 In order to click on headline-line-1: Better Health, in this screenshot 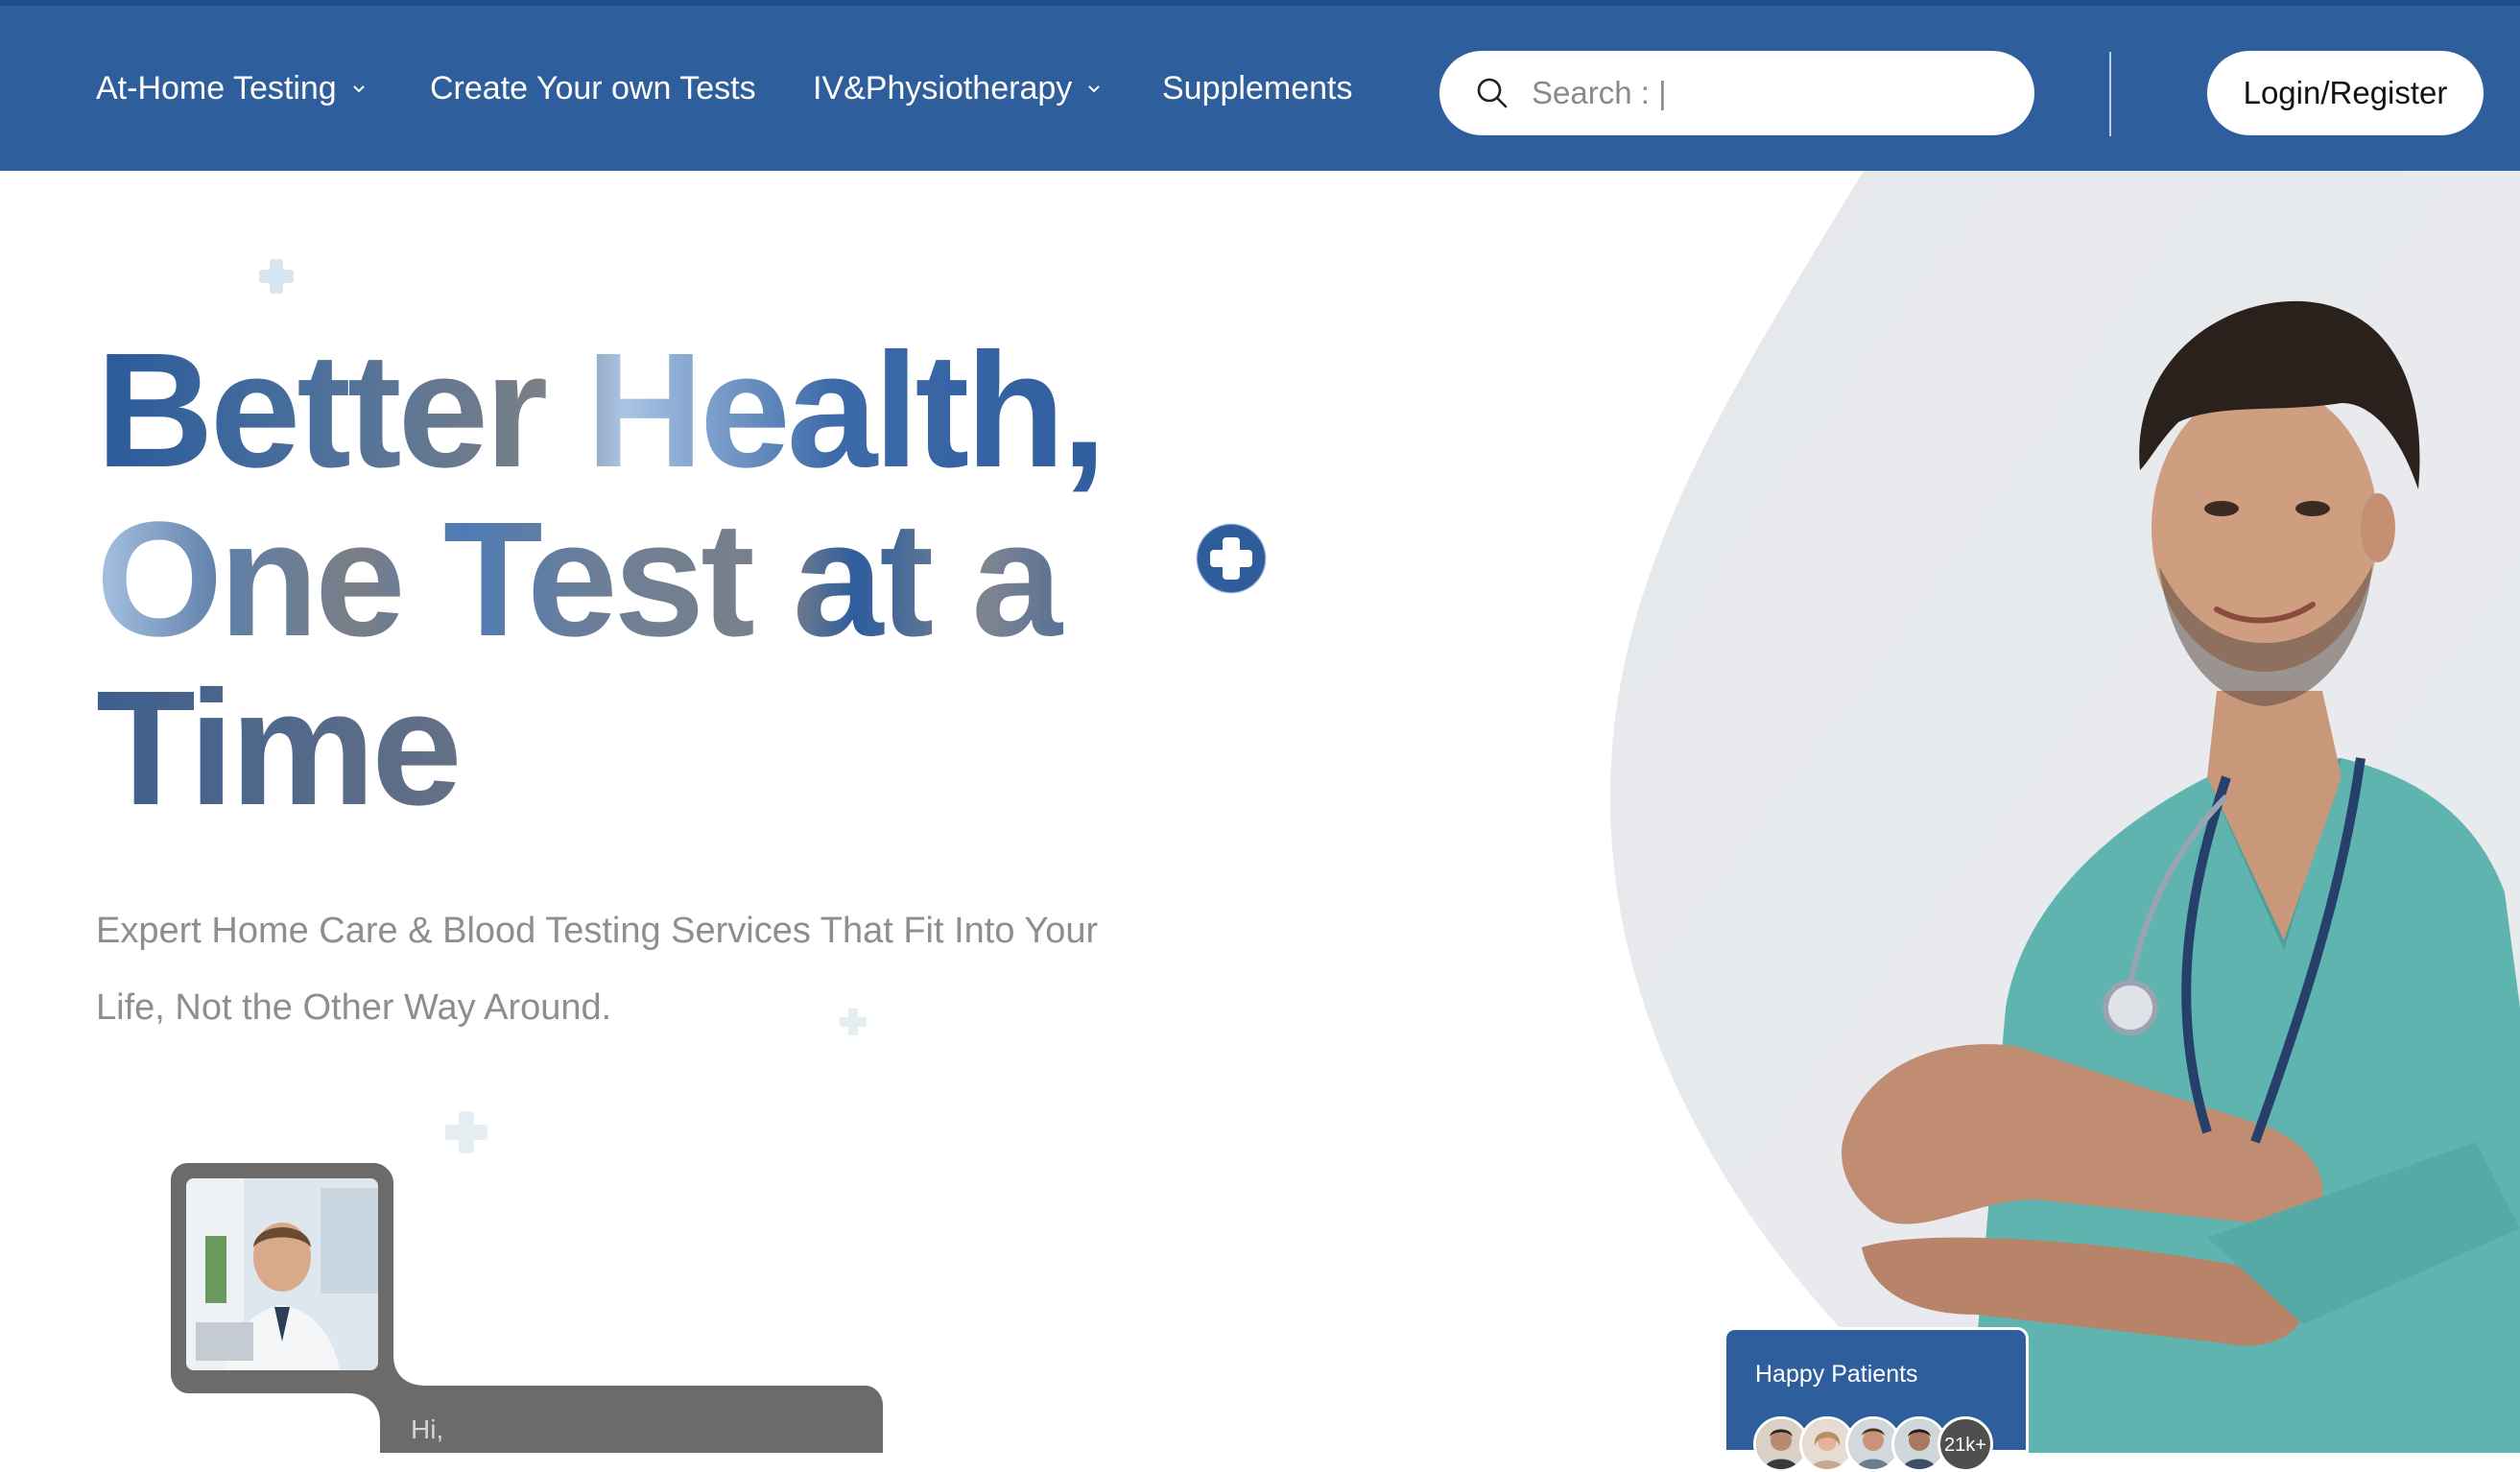, I will do `click(624, 410)`.